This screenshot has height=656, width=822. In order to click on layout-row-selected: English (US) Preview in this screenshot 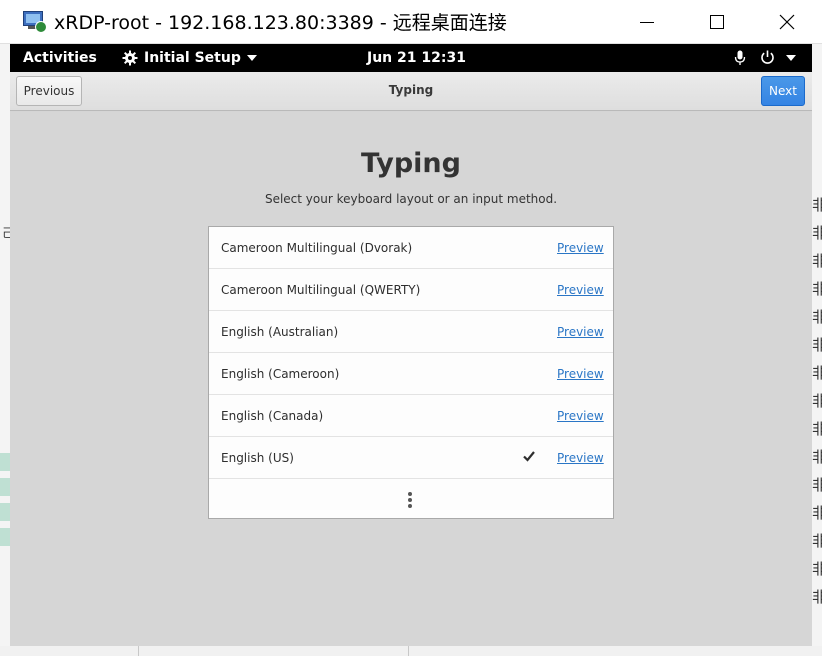, I will do `click(411, 458)`.